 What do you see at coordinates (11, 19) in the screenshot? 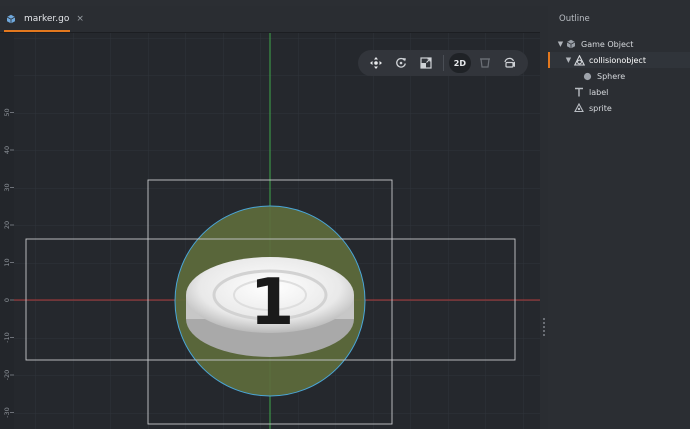
I see `game-object-file-icon` at bounding box center [11, 19].